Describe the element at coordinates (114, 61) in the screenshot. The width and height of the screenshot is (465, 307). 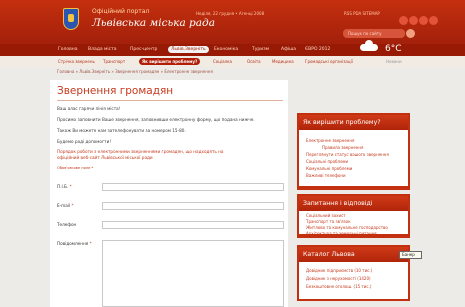
I see `subnav-item: Транспорт` at that location.